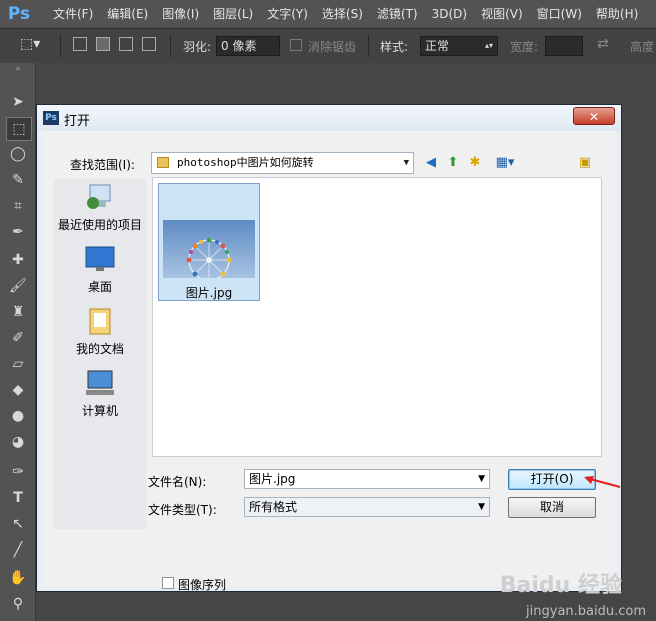 The width and height of the screenshot is (656, 621). Describe the element at coordinates (18, 578) in the screenshot. I see `hand-tool-icon: ✋` at that location.